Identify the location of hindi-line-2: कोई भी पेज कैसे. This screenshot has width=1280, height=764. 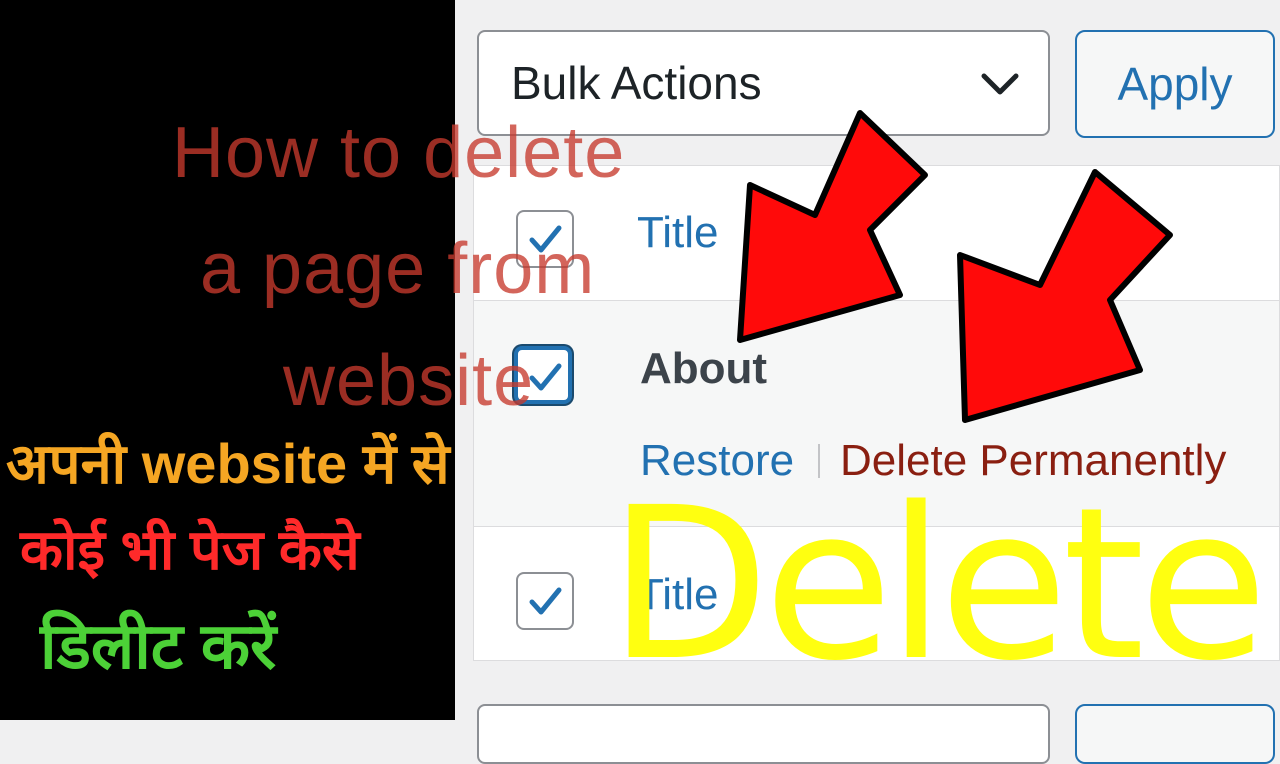
(190, 549).